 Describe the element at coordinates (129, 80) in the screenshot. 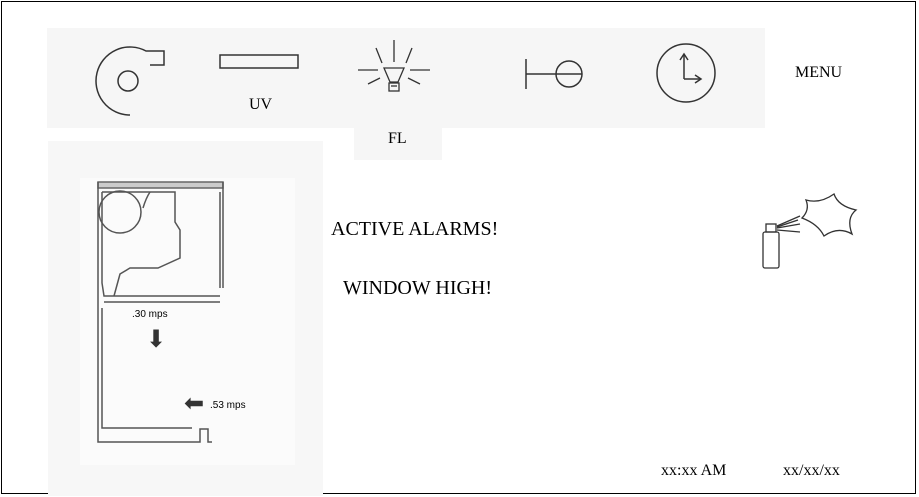

I see `blower-icon` at that location.